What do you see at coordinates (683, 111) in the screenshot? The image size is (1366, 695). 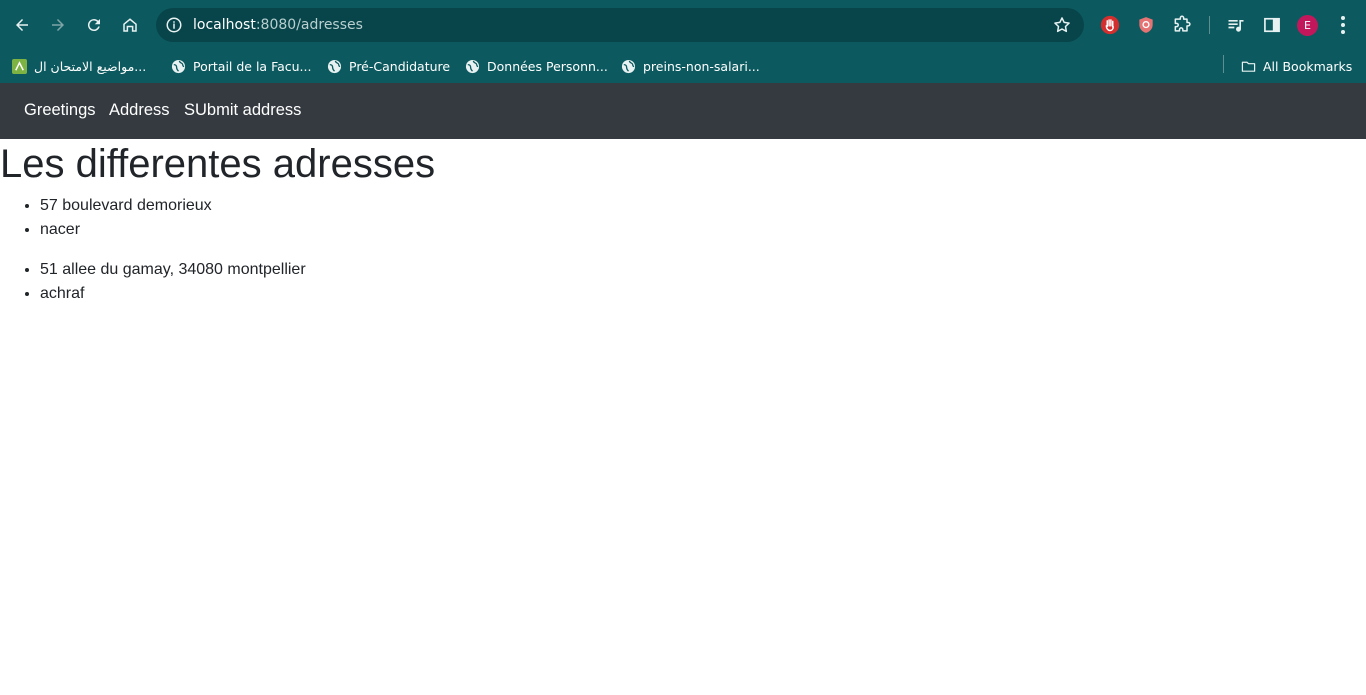 I see `site-navbar: Greetings Address SUbmit address` at bounding box center [683, 111].